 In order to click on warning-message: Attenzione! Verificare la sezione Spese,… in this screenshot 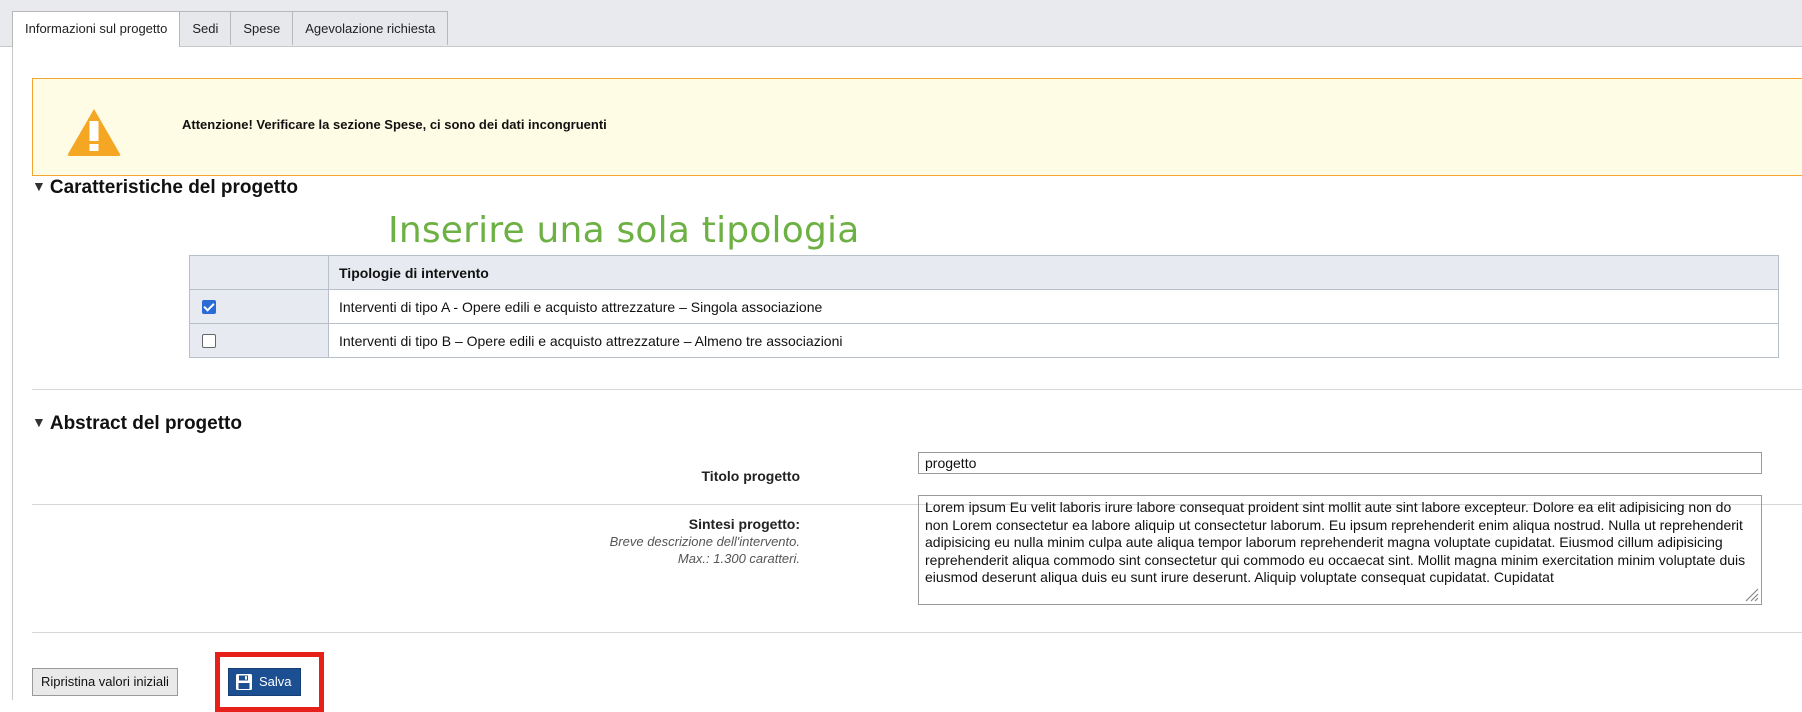, I will do `click(394, 124)`.